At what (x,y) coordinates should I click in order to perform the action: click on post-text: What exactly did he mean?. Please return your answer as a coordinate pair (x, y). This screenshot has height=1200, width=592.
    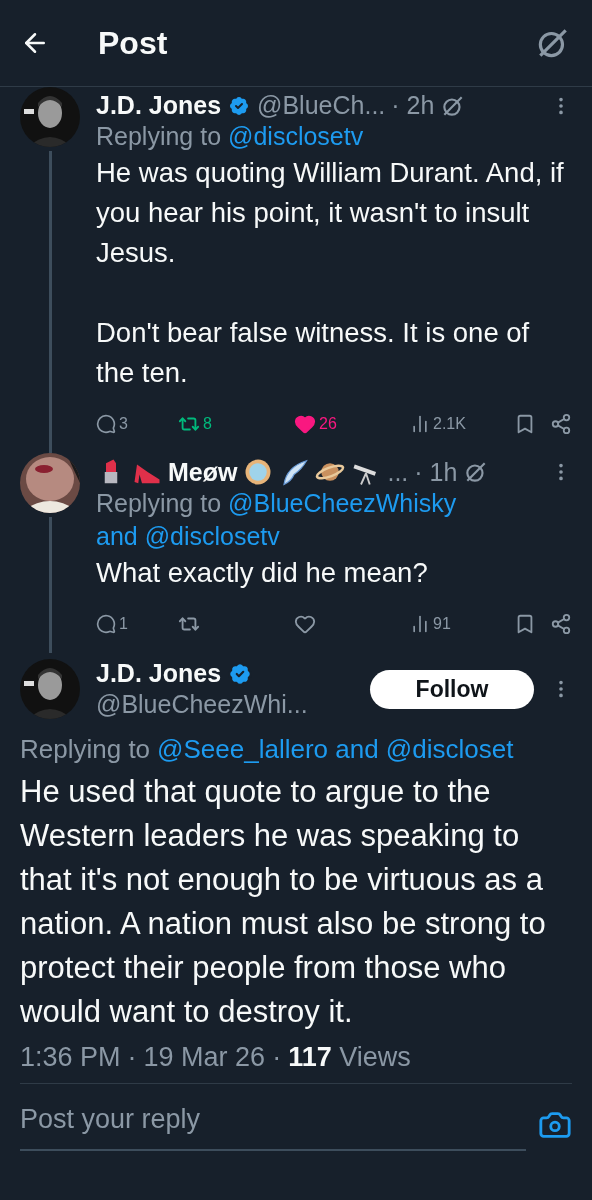
    Looking at the image, I should click on (262, 573).